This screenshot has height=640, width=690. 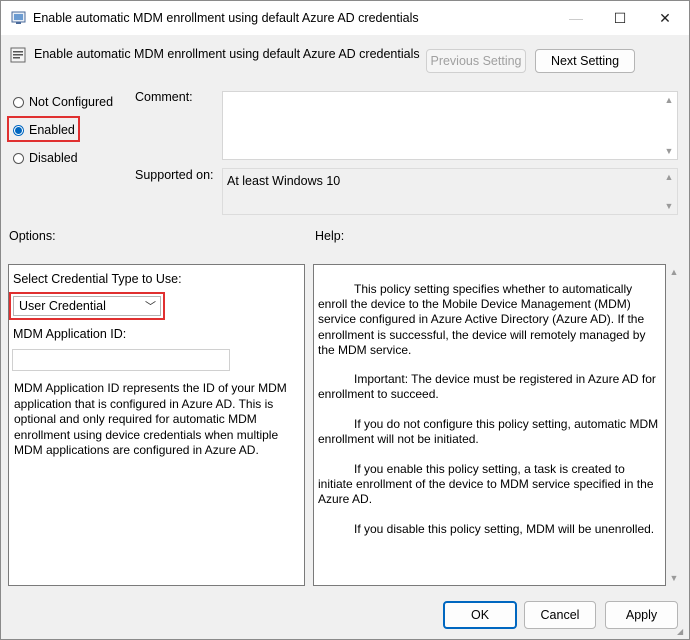 I want to click on radio-not-configured: Not Configured, so click(x=63, y=102).